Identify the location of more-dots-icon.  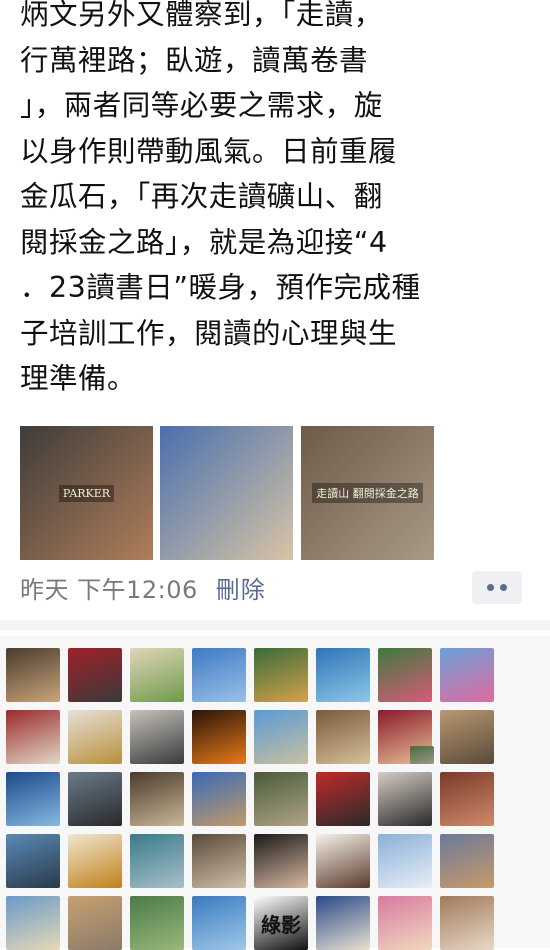
(497, 587).